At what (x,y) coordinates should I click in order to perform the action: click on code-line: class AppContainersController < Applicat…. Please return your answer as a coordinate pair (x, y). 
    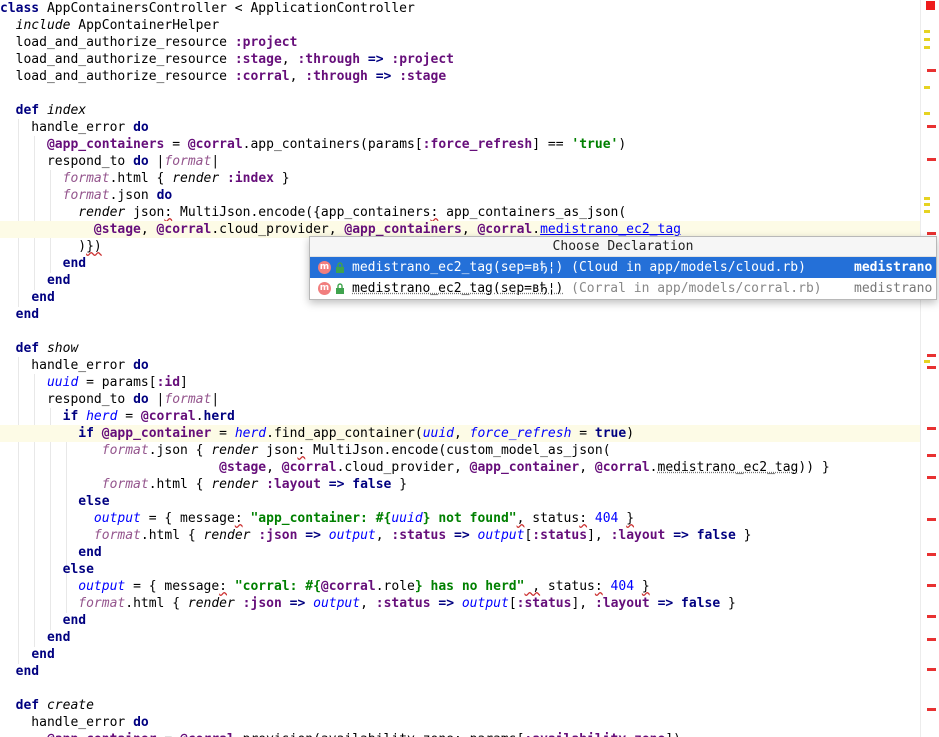
    Looking at the image, I should click on (460, 8).